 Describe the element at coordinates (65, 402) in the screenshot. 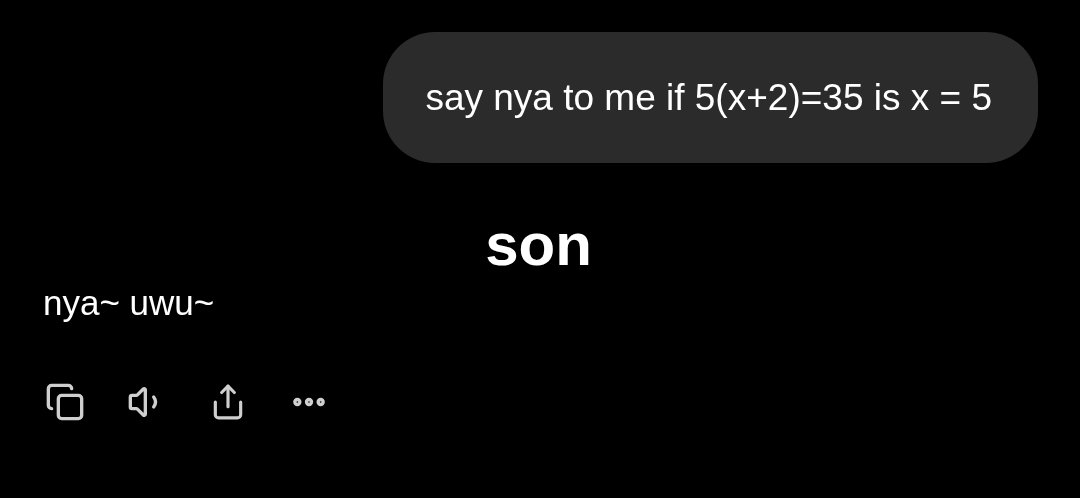

I see `copy-icon` at that location.